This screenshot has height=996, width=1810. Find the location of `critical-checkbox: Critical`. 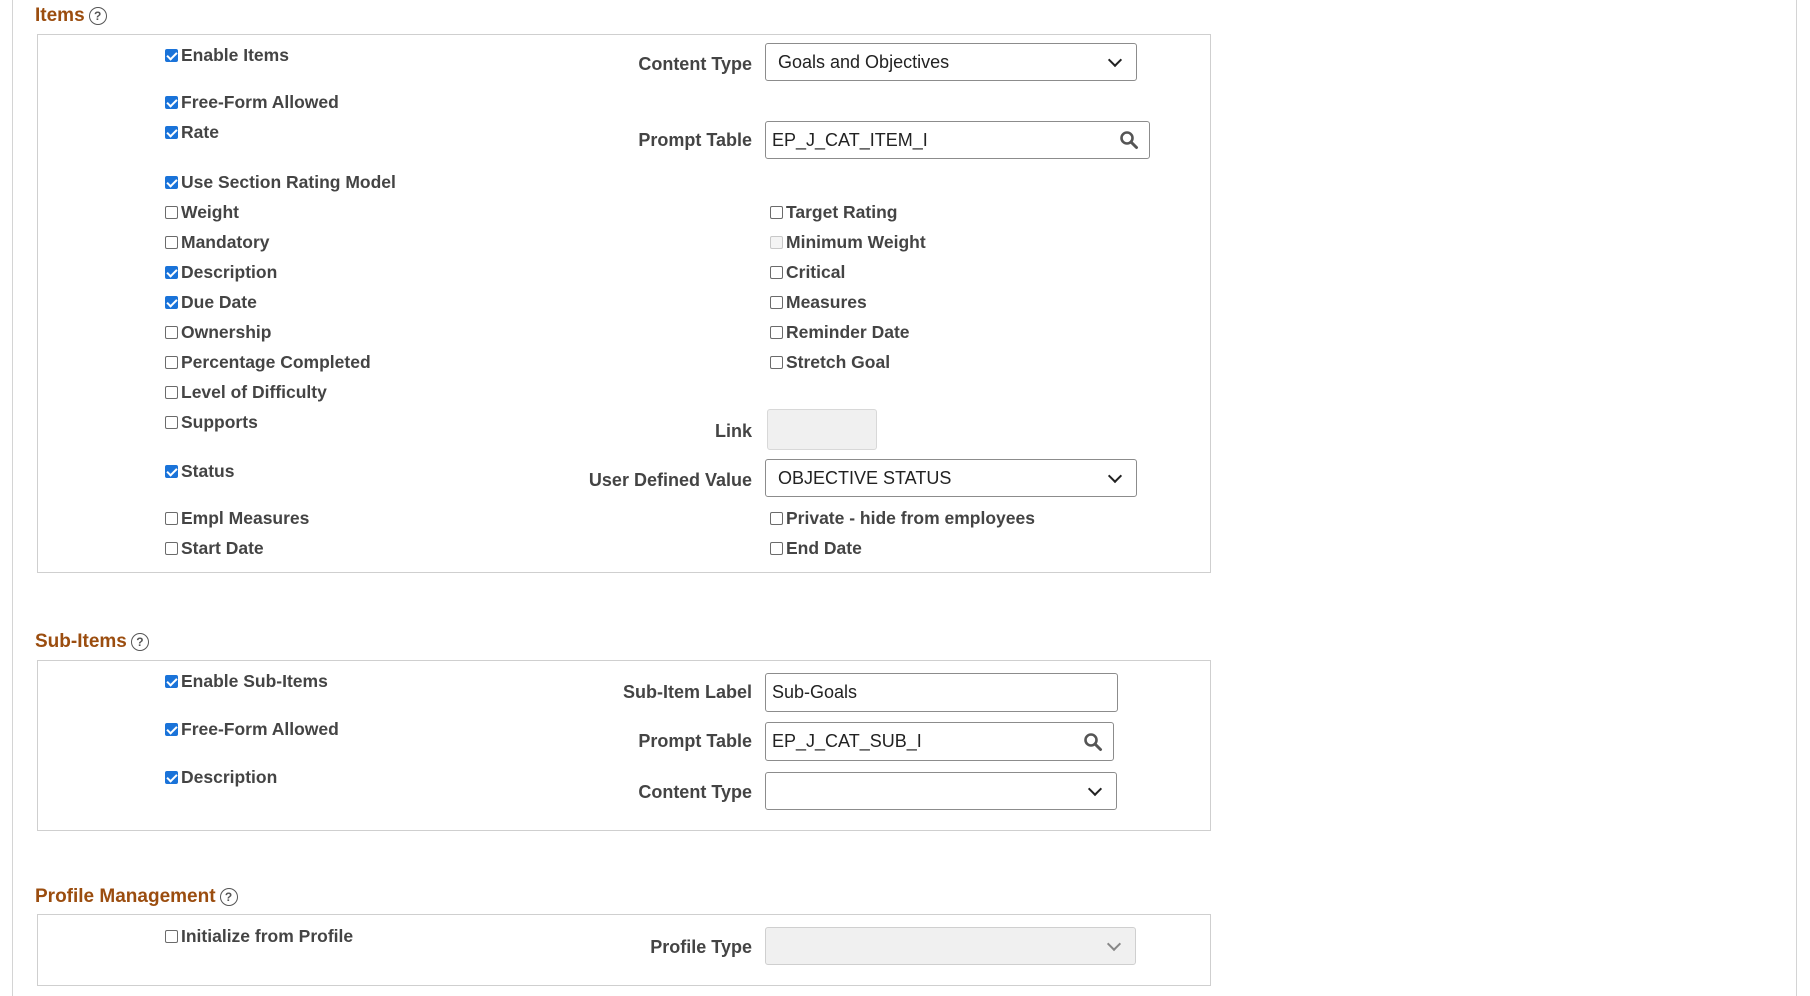

critical-checkbox: Critical is located at coordinates (807, 272).